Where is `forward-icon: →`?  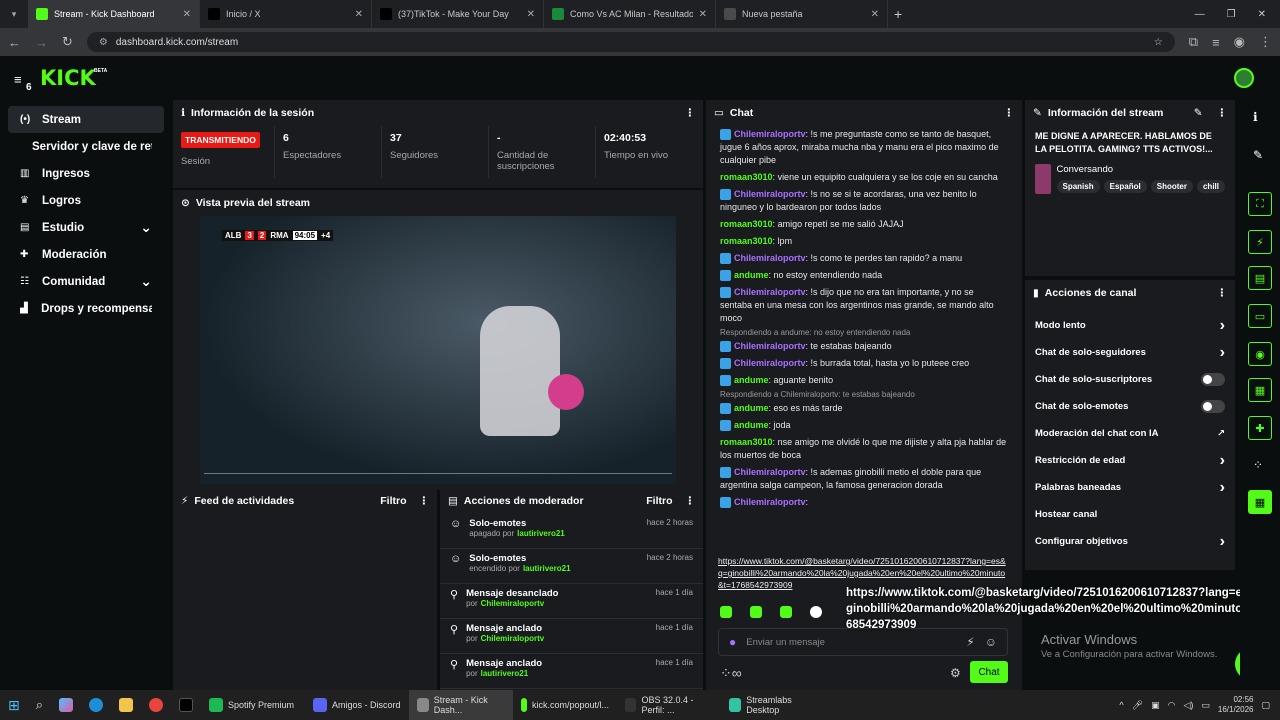
forward-icon: → is located at coordinates (41, 42).